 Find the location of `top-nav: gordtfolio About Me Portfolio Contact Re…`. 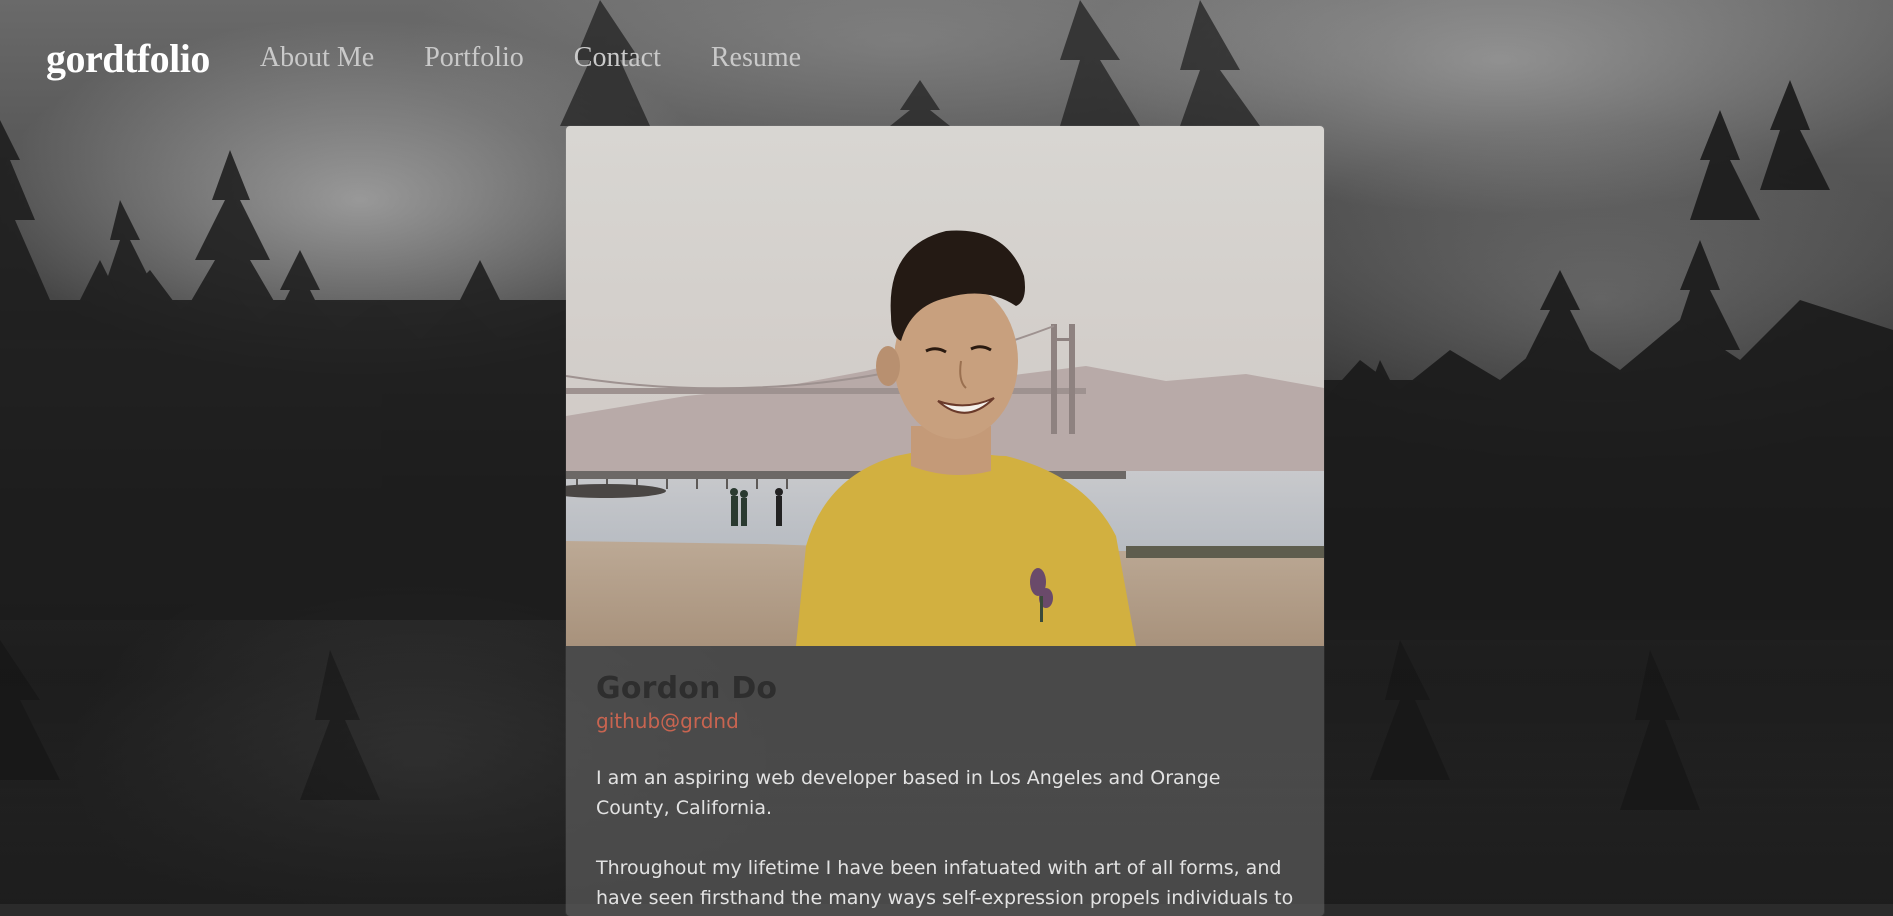

top-nav: gordtfolio About Me Portfolio Contact Re… is located at coordinates (448, 58).